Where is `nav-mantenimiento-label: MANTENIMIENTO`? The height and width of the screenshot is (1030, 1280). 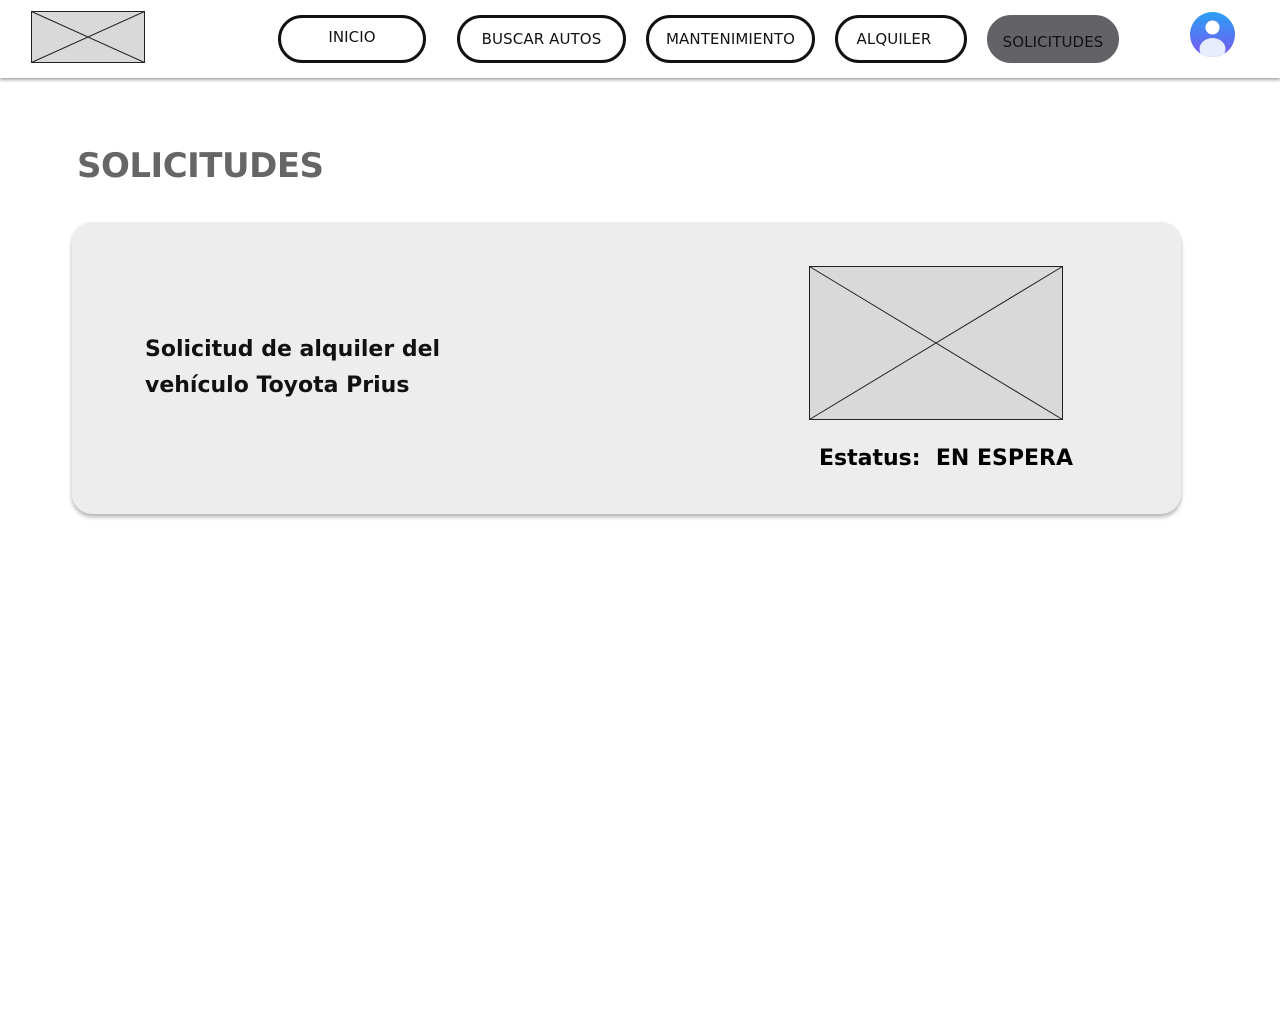
nav-mantenimiento-label: MANTENIMIENTO is located at coordinates (730, 39).